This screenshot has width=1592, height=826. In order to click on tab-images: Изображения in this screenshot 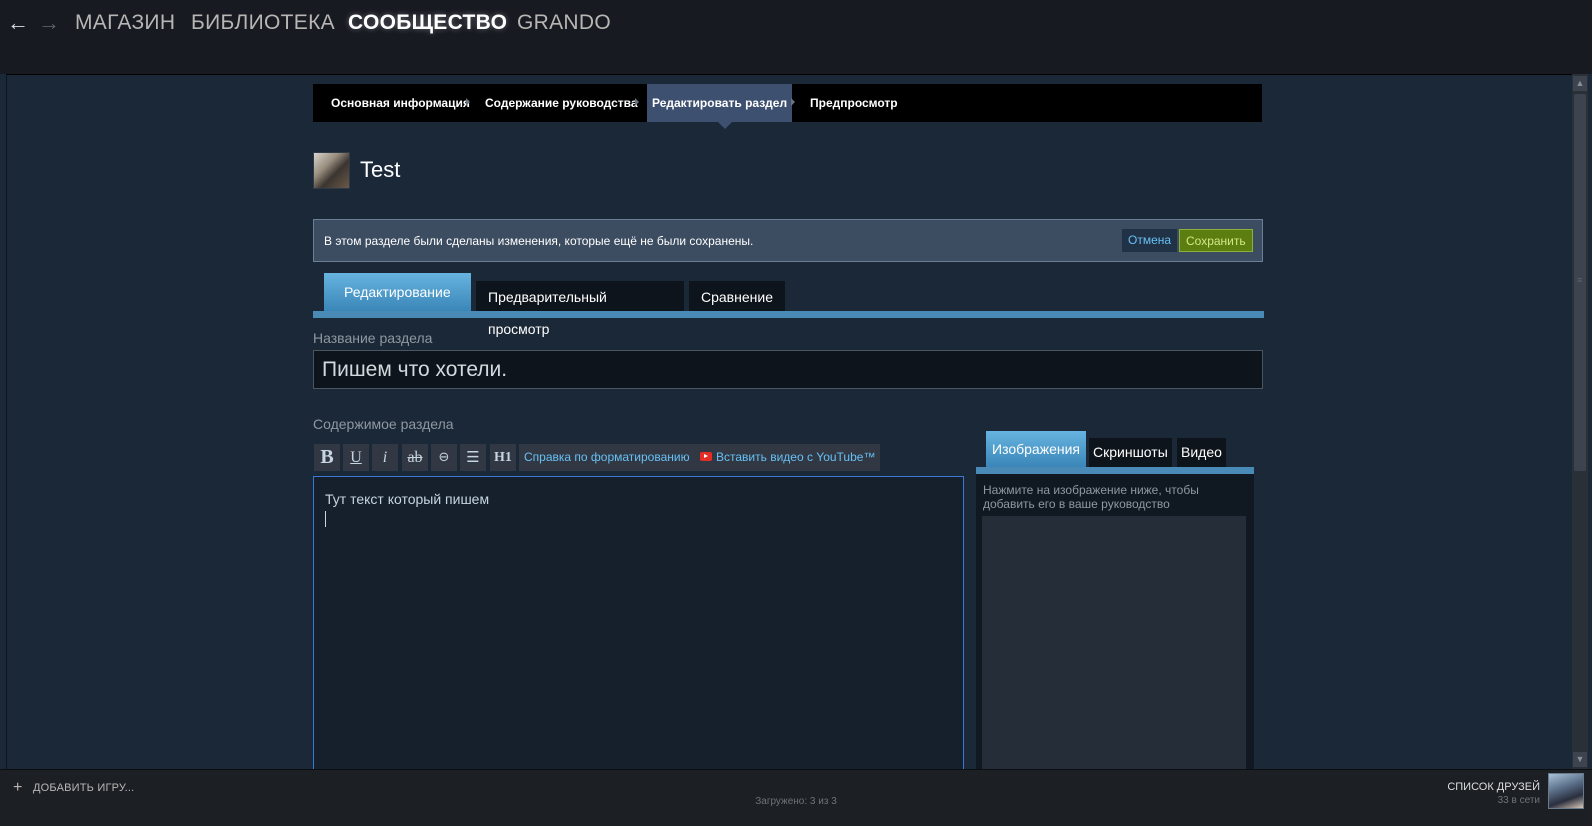, I will do `click(1036, 449)`.